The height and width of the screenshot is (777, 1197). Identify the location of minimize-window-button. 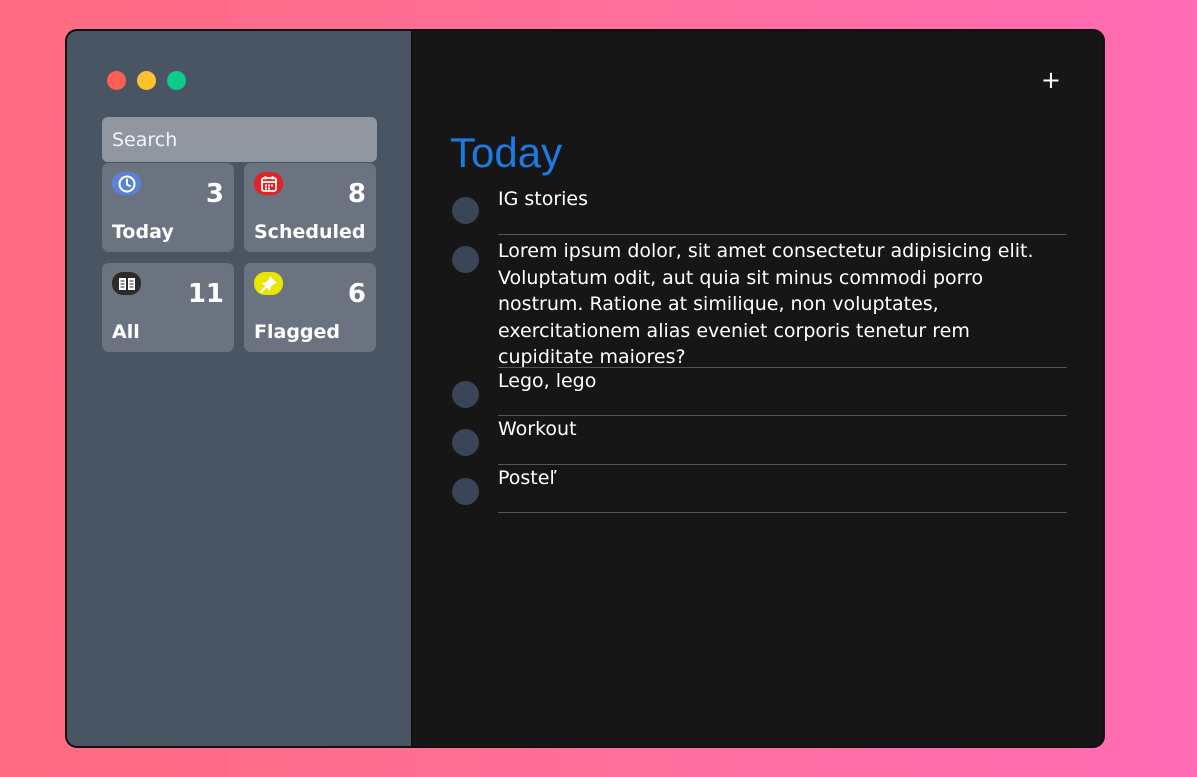
(146, 80).